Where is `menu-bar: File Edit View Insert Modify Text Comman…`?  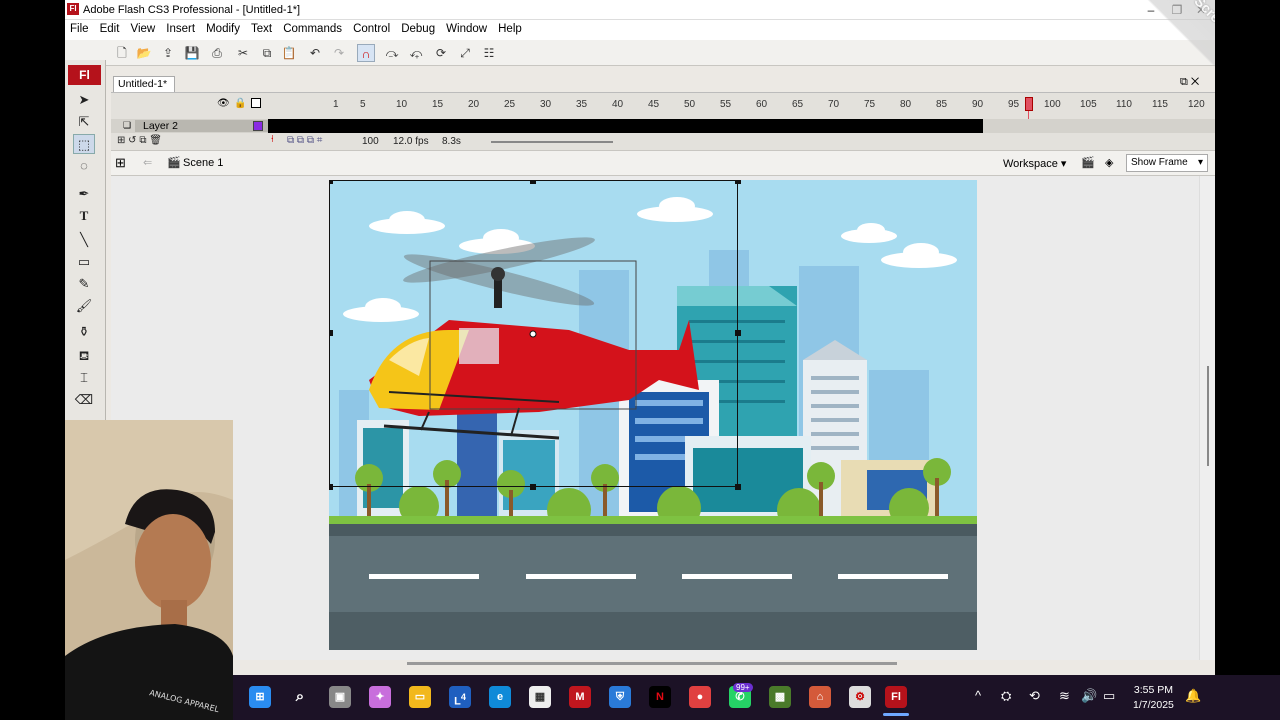
menu-bar: File Edit View Insert Modify Text Comman… is located at coordinates (640, 30).